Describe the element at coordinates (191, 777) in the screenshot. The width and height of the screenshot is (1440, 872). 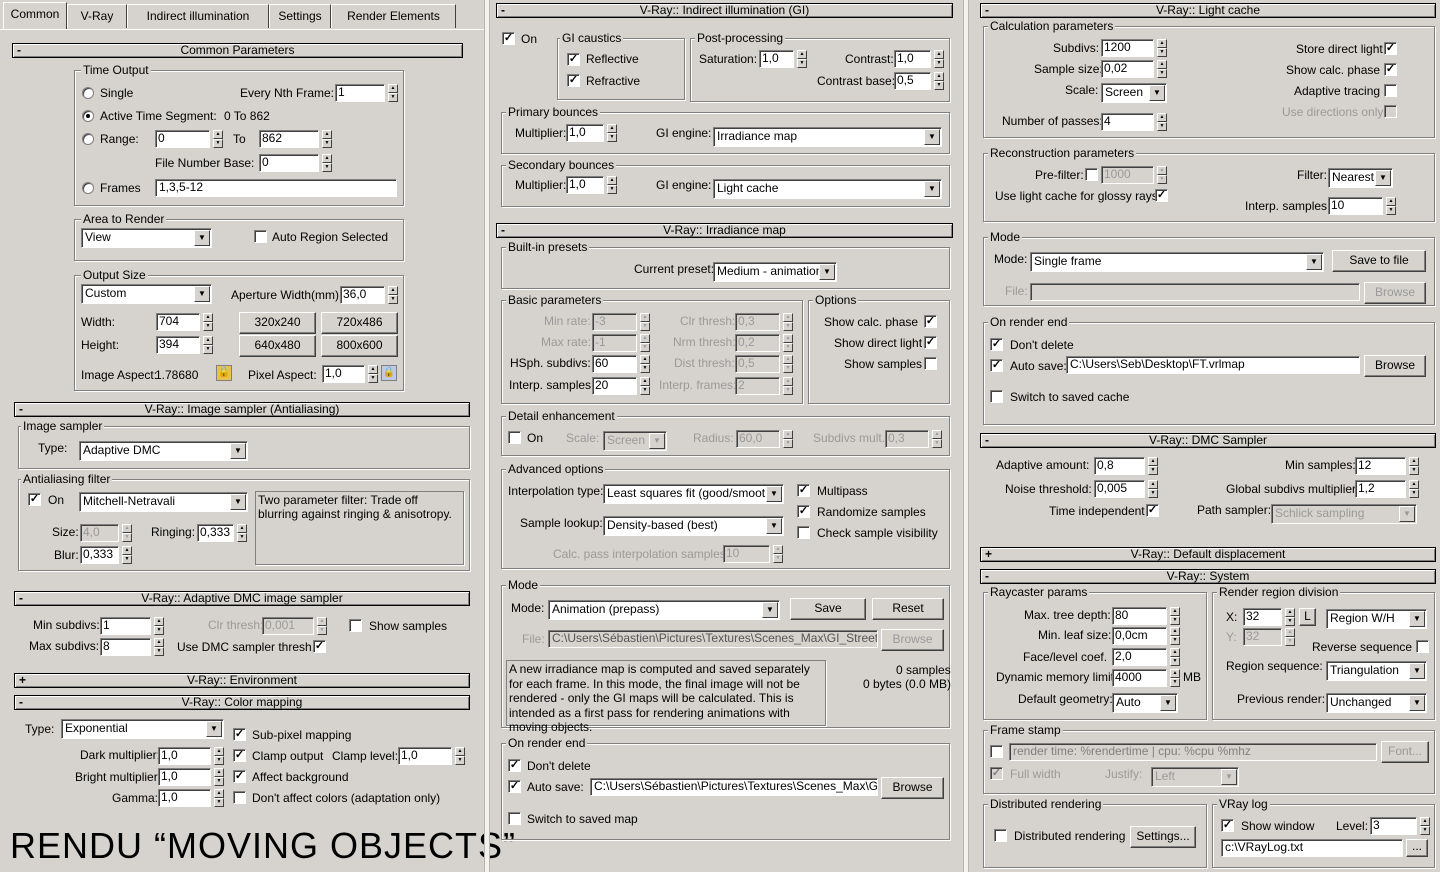
I see `bright-multiplier-spinner: 1,0 ▲ ▼` at that location.